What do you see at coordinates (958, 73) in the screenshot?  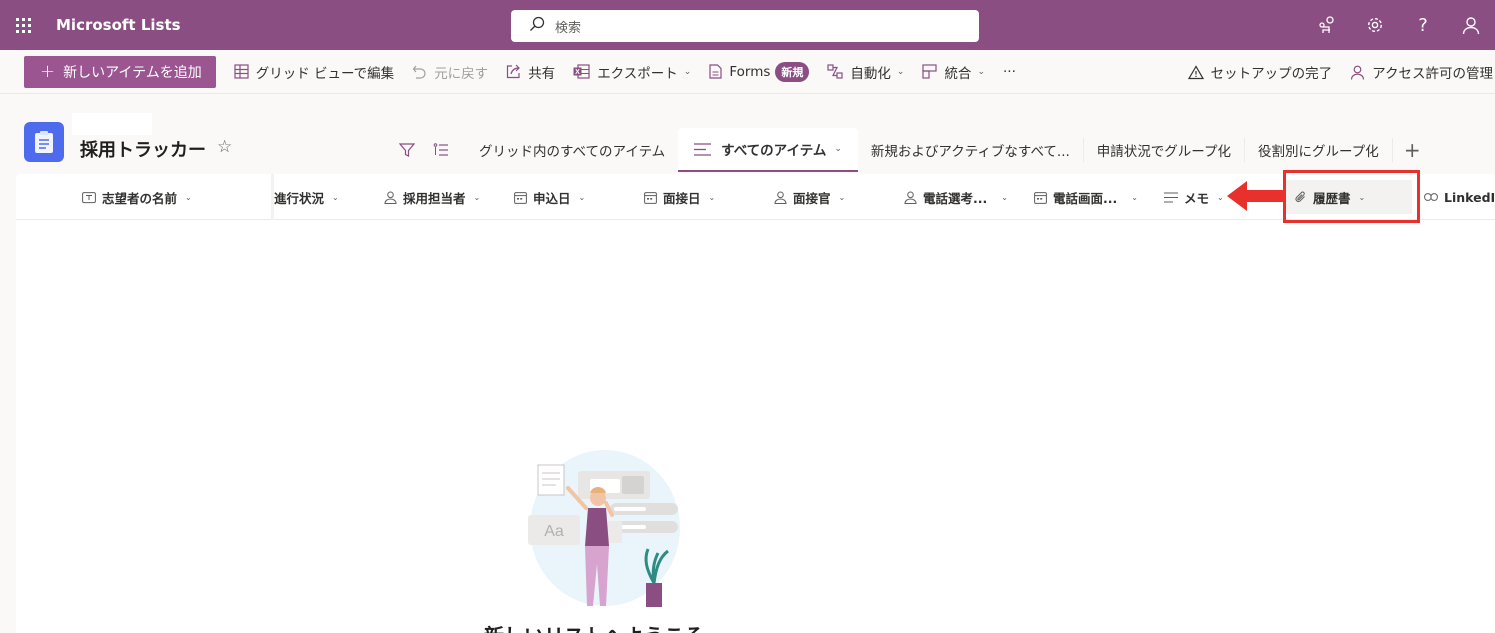 I see `integrate-label: 統合` at bounding box center [958, 73].